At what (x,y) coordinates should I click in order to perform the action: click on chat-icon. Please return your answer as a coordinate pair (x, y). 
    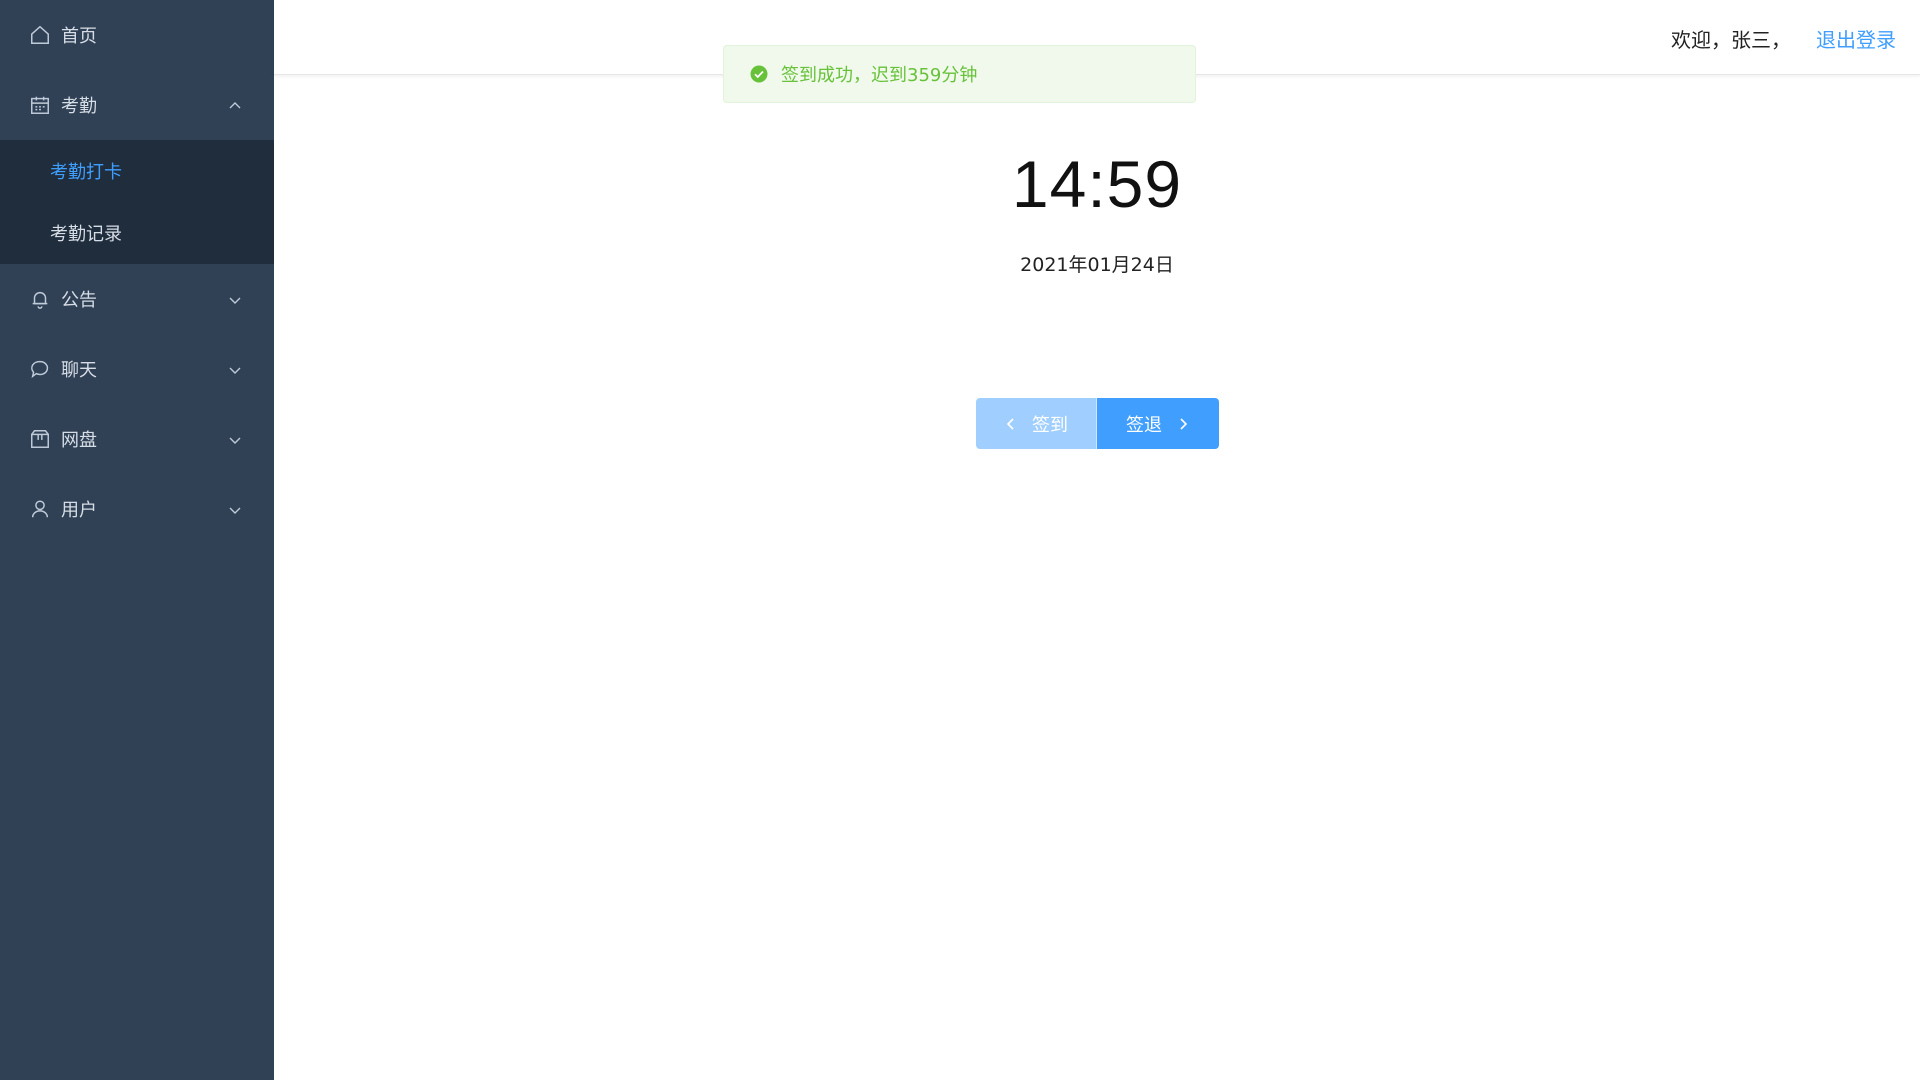
    Looking at the image, I should click on (40, 369).